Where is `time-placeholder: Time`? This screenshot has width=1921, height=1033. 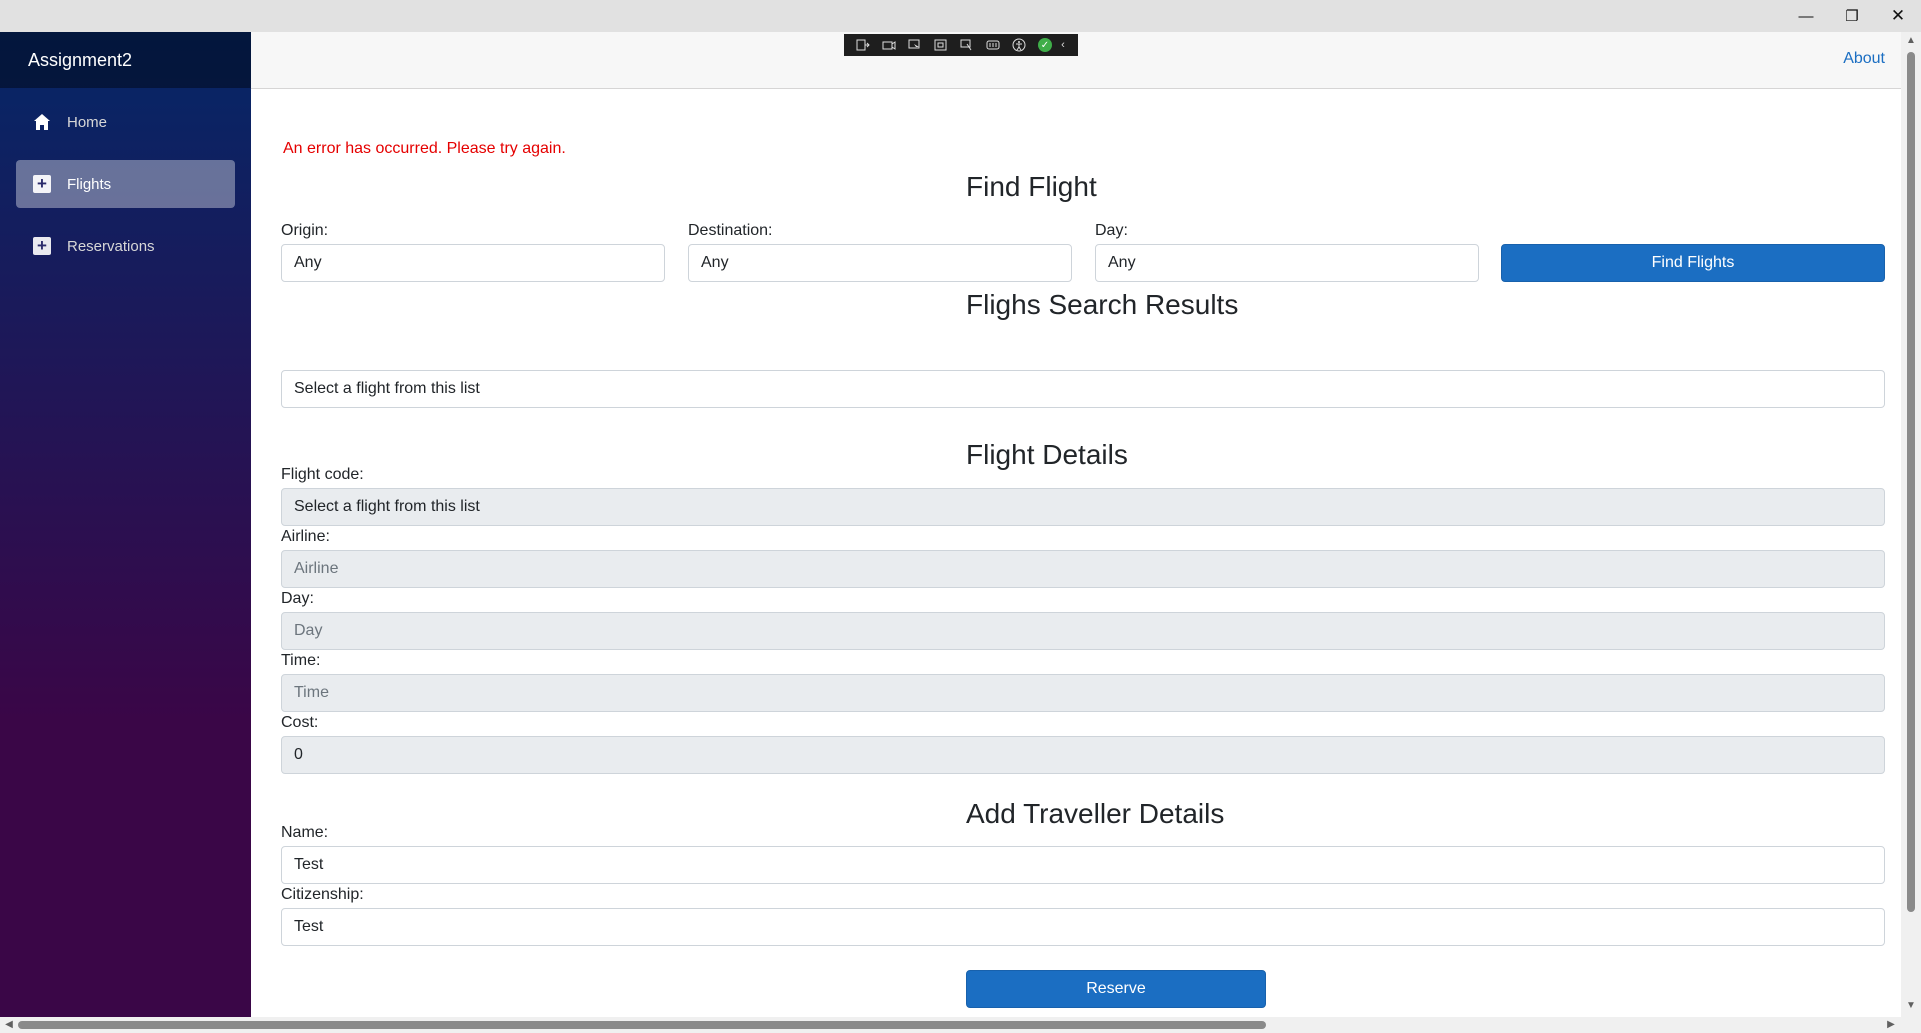
time-placeholder: Time is located at coordinates (311, 692).